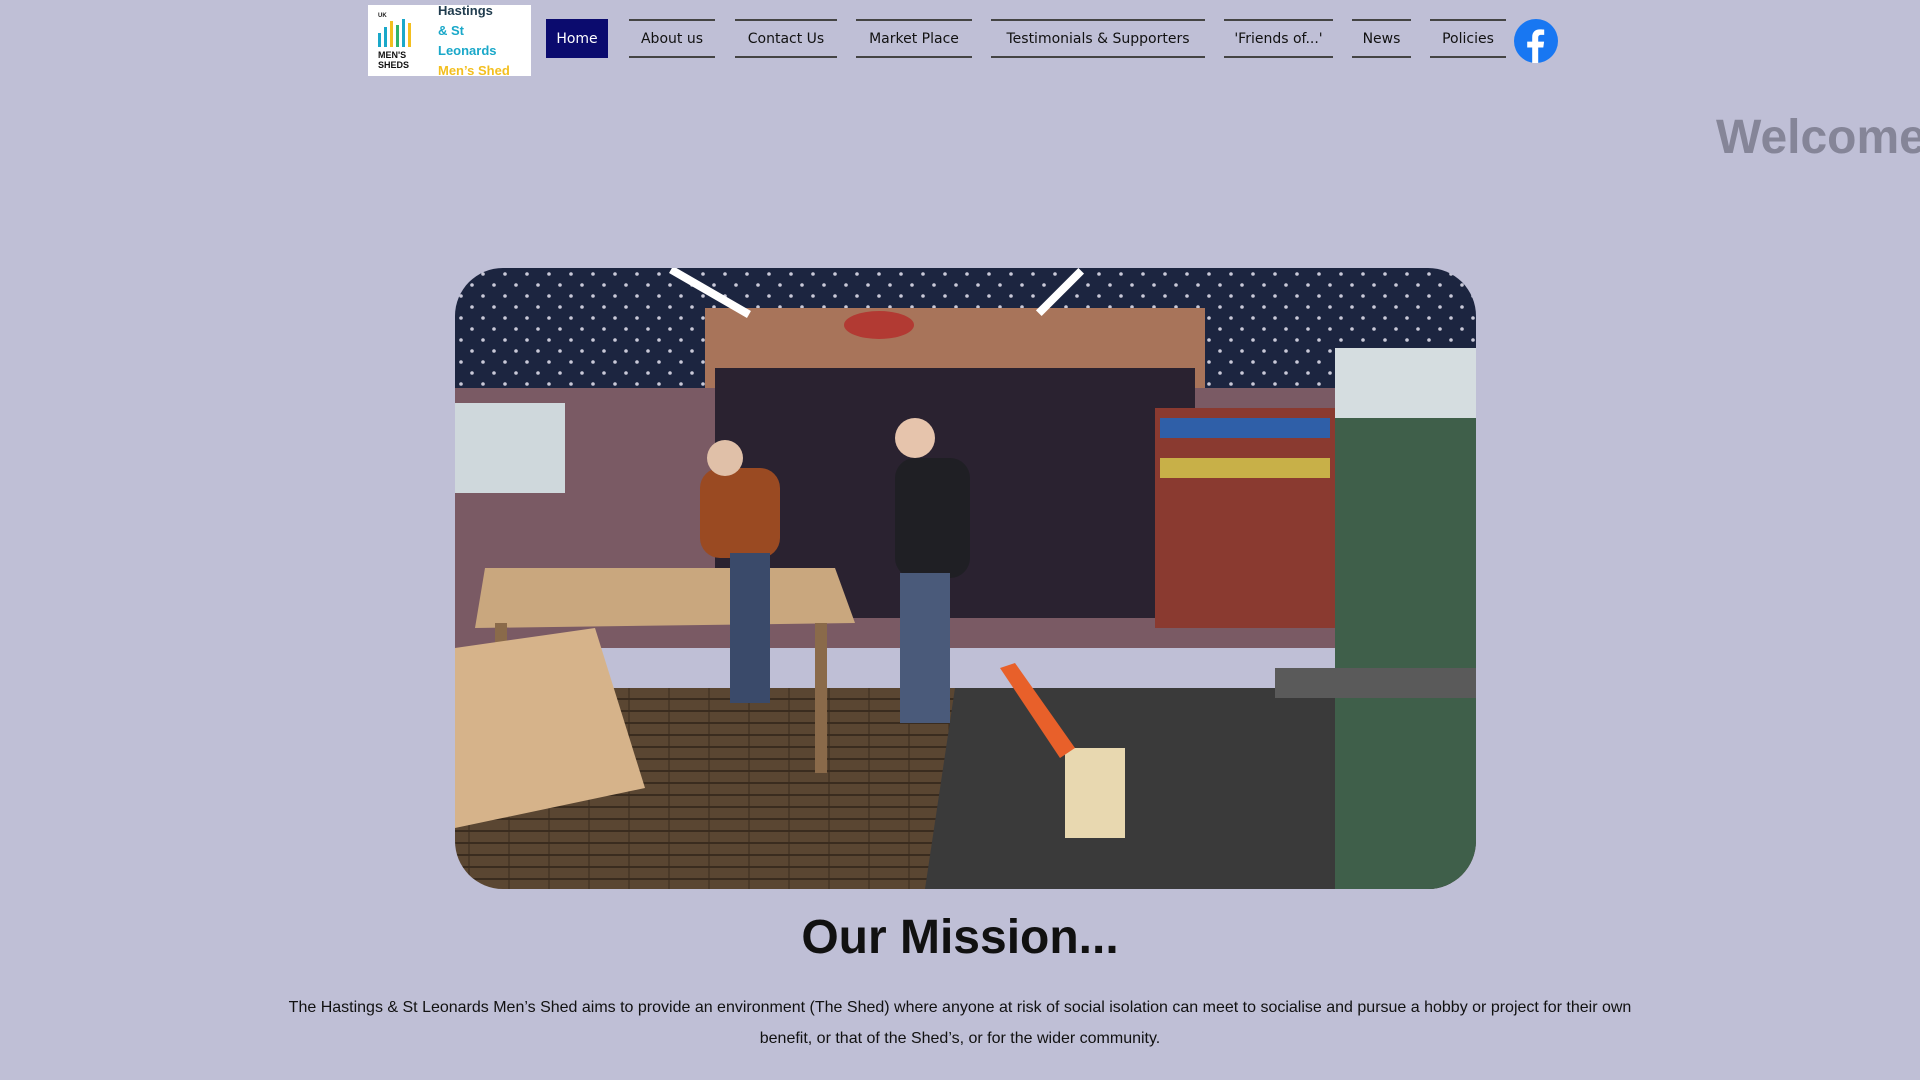  Describe the element at coordinates (577, 38) in the screenshot. I see `nav-home: Home` at that location.